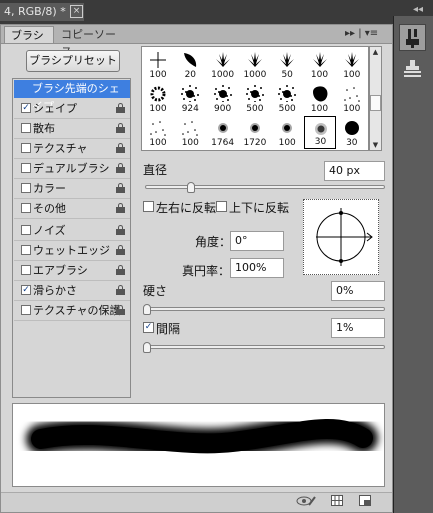 This screenshot has height=513, width=433. What do you see at coordinates (72, 271) in the screenshot?
I see `brush-option-item: エアブラシ` at bounding box center [72, 271].